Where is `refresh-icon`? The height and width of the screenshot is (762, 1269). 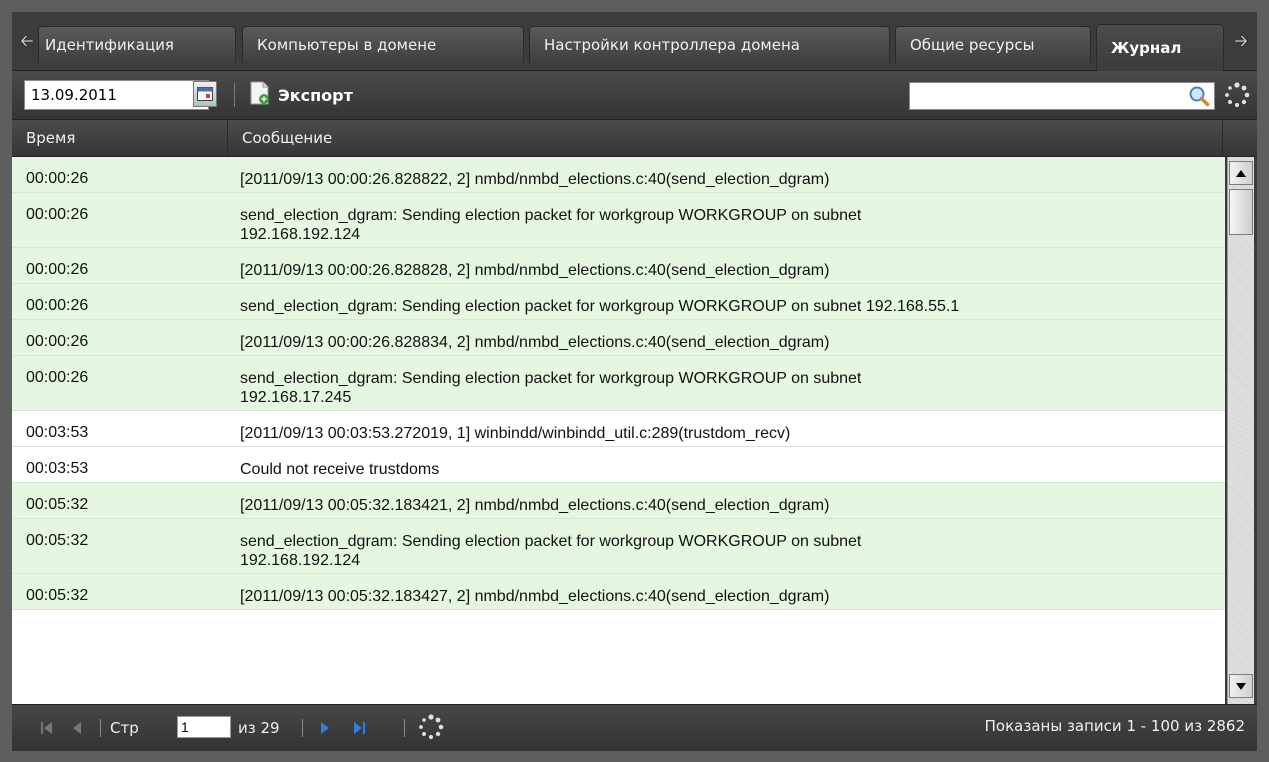
refresh-icon is located at coordinates (431, 727).